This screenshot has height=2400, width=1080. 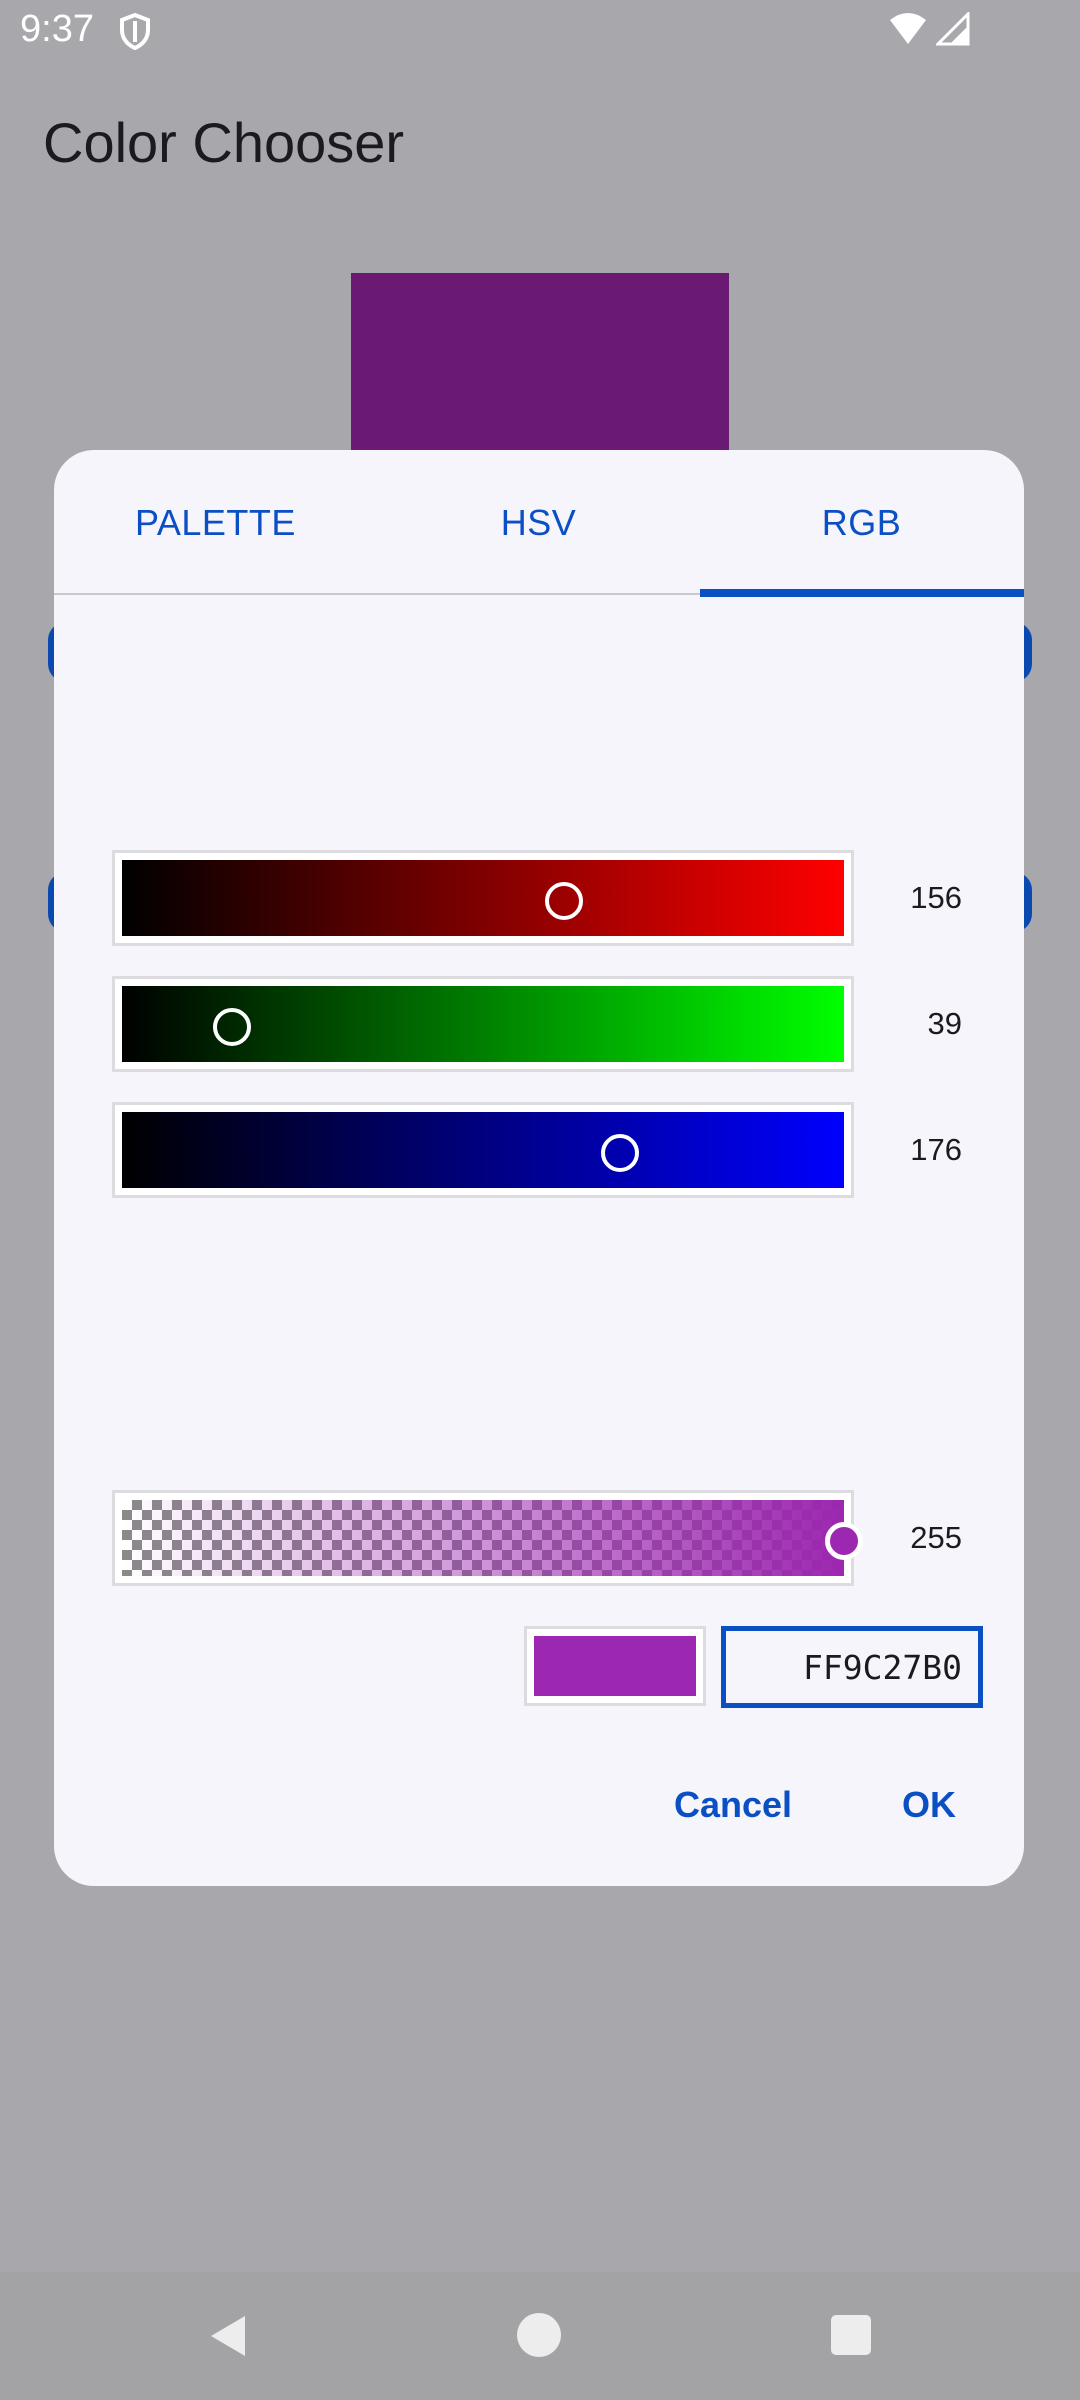 What do you see at coordinates (936, 1537) in the screenshot?
I see `alpha-value: 255` at bounding box center [936, 1537].